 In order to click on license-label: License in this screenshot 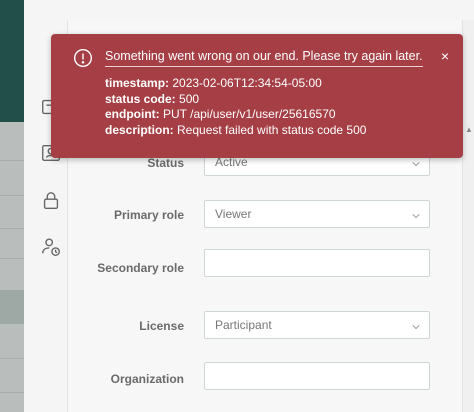, I will do `click(161, 326)`.